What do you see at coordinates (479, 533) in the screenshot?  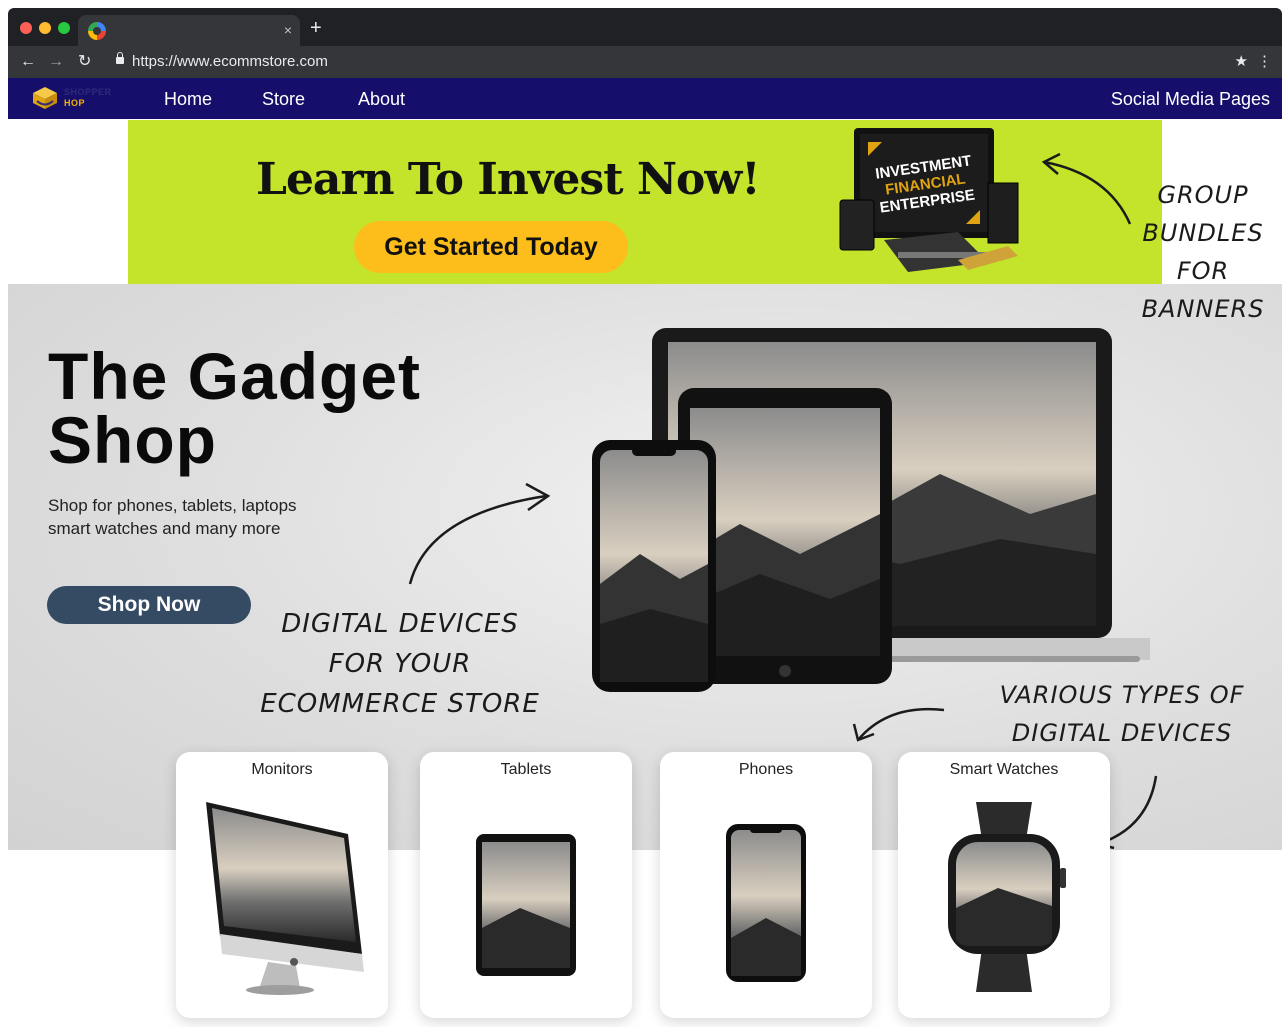 I see `arrow-to-devices-icon` at bounding box center [479, 533].